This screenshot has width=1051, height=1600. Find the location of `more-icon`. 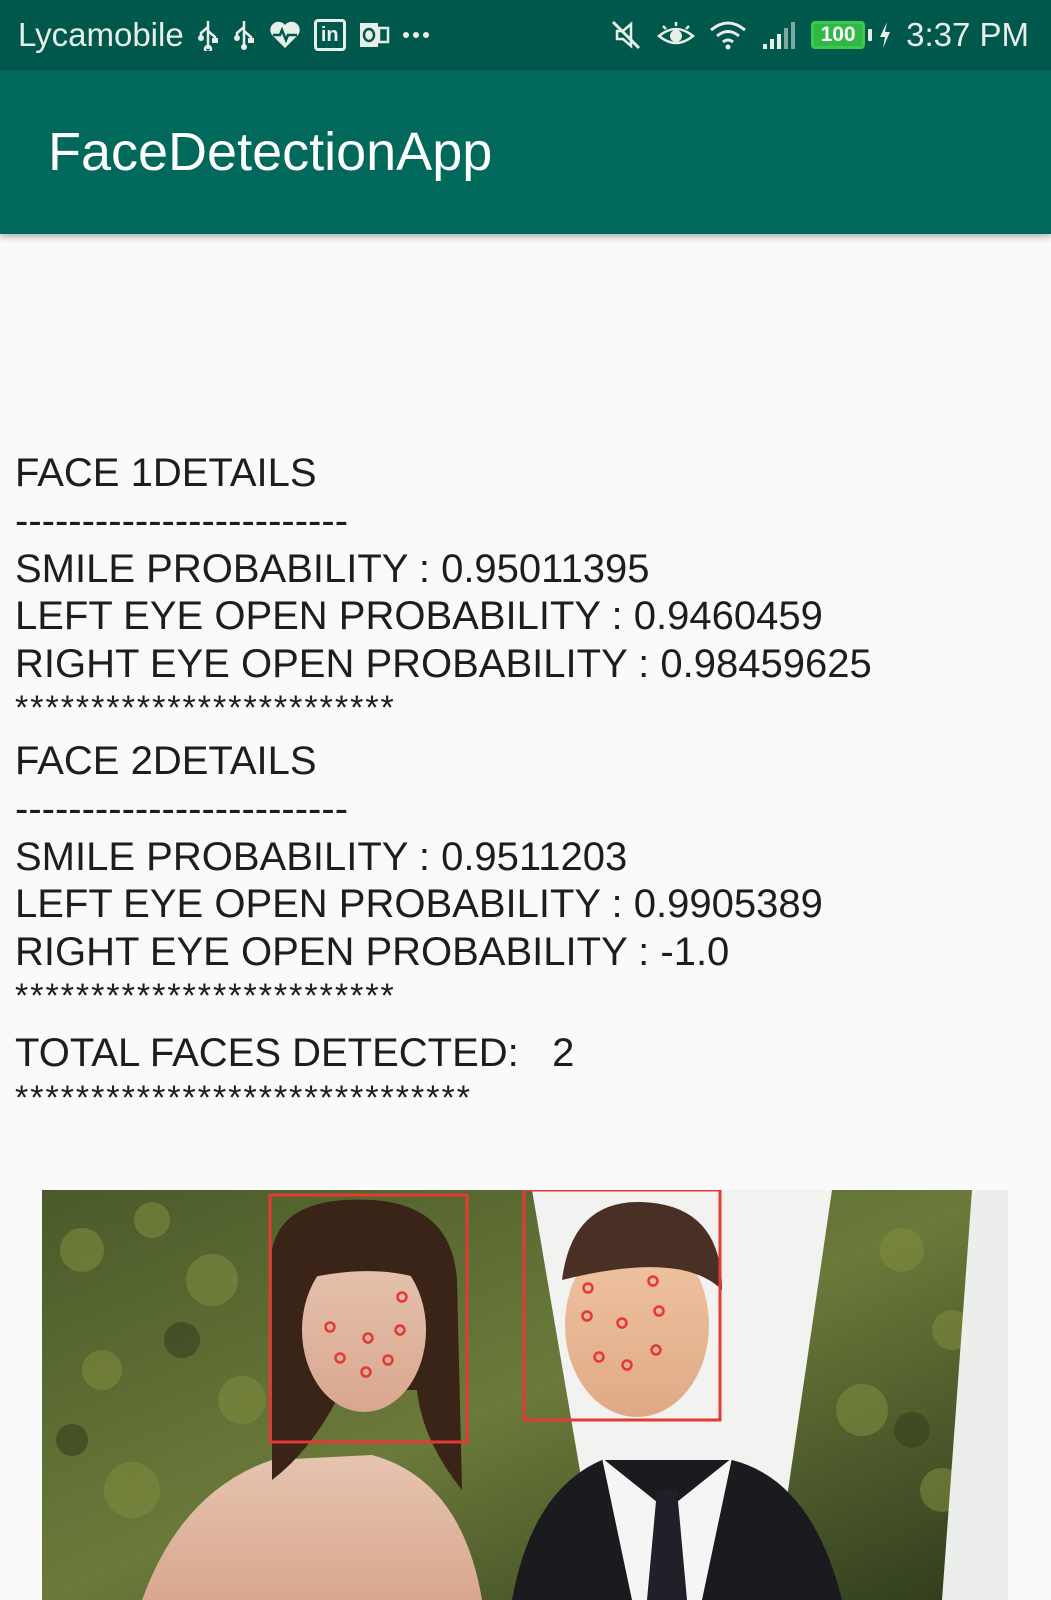

more-icon is located at coordinates (416, 35).